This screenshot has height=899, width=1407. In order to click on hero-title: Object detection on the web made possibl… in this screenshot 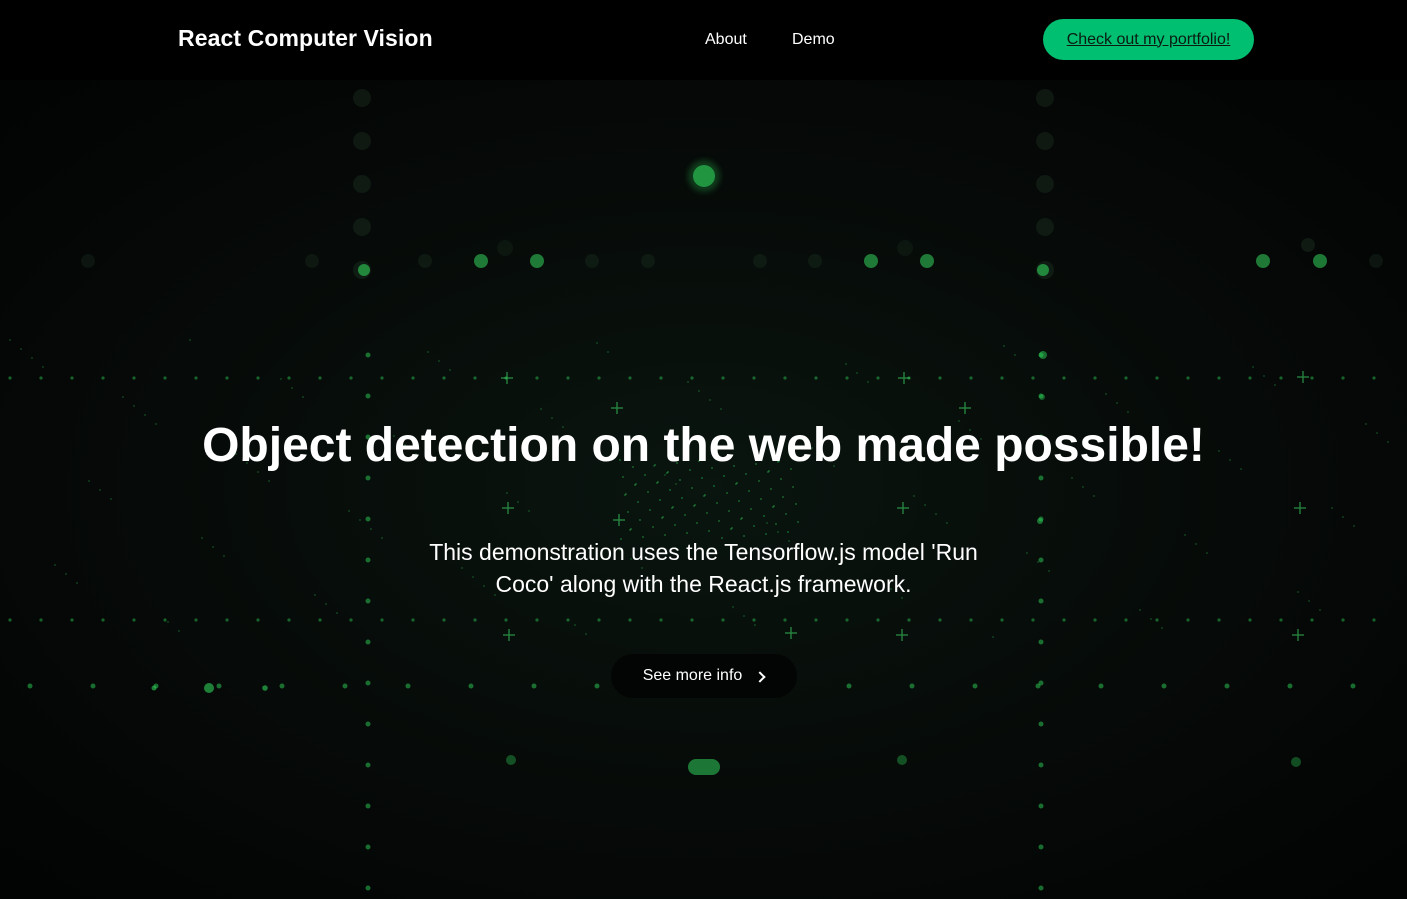, I will do `click(703, 445)`.